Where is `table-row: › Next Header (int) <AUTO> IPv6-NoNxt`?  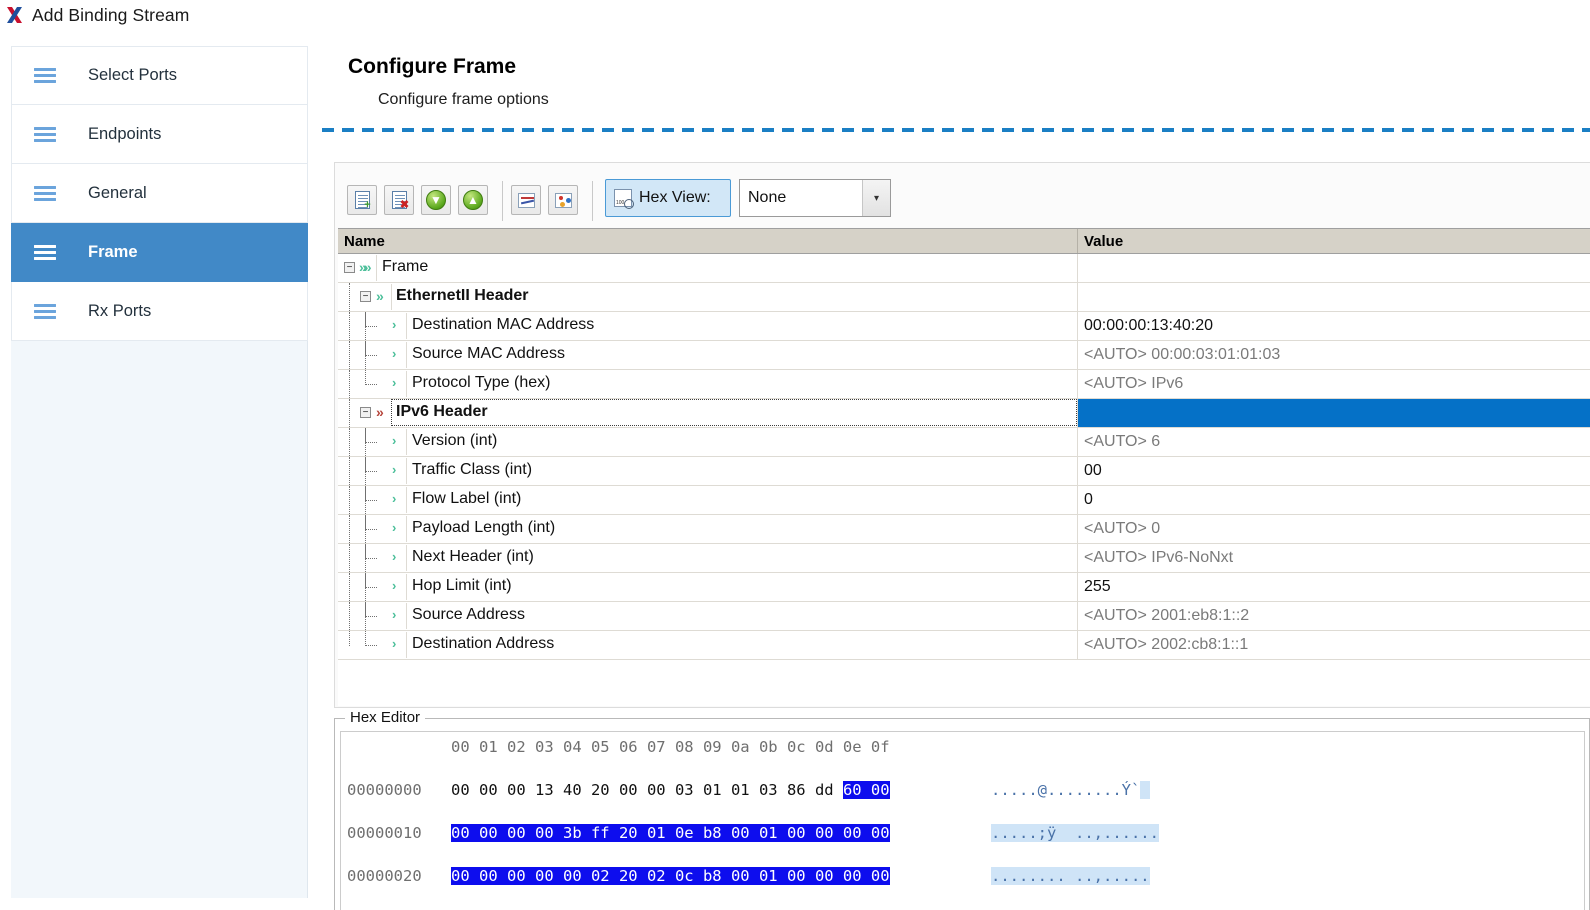
table-row: › Next Header (int) <AUTO> IPv6-NoNxt is located at coordinates (964, 558).